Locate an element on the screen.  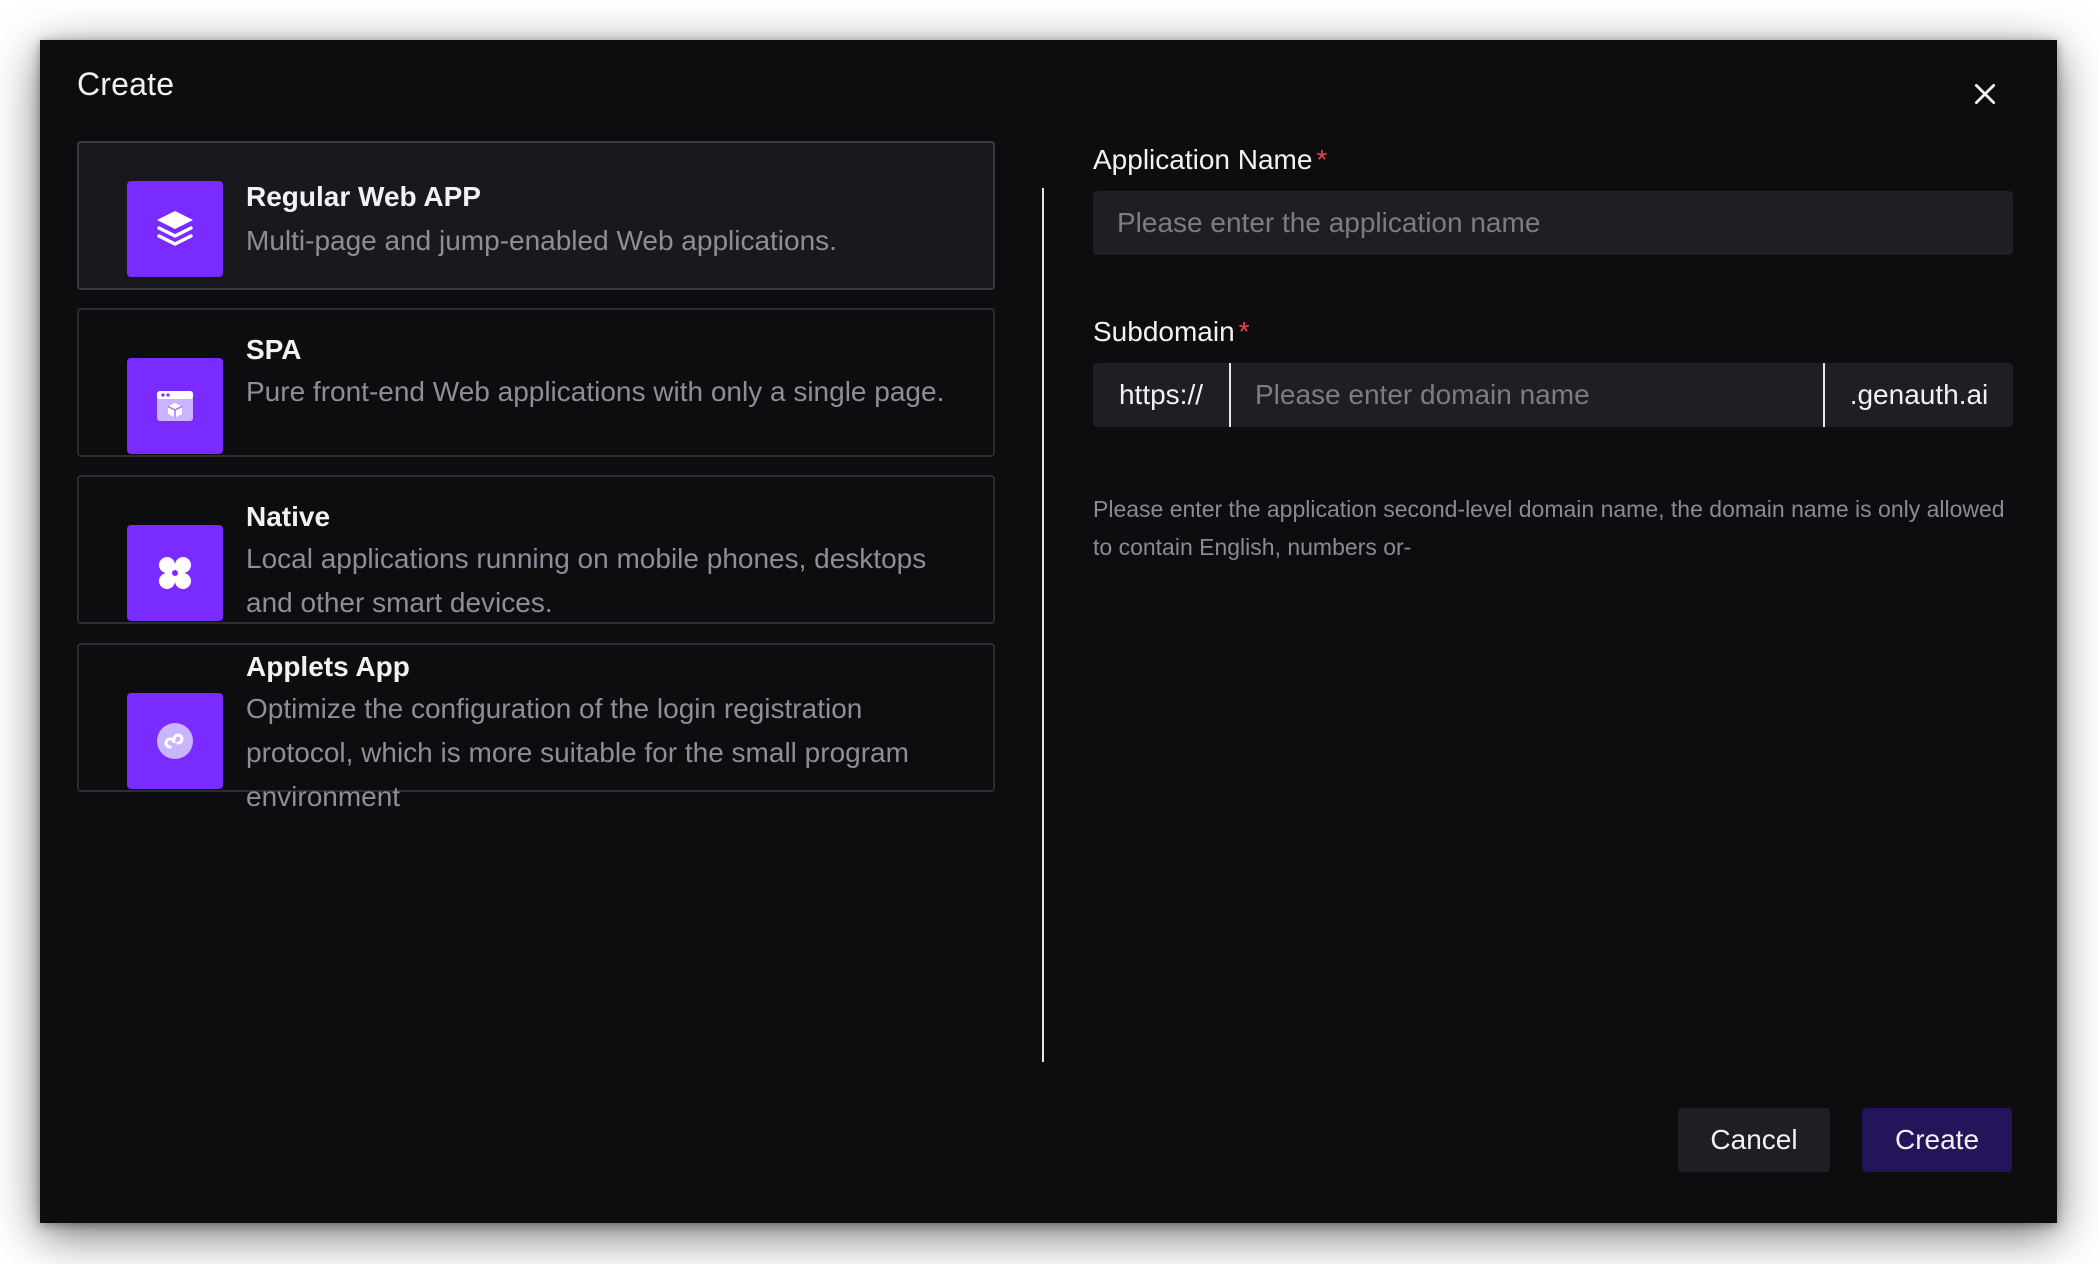
app-name-input: Please enter the application name is located at coordinates (1553, 223).